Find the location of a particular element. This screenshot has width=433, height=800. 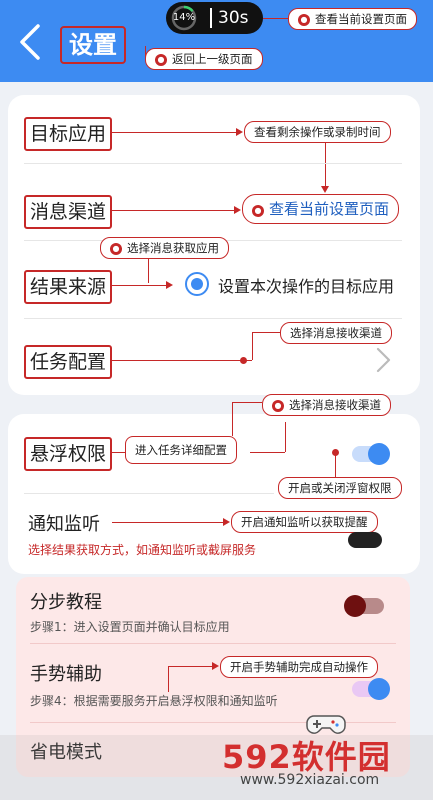

tutorial-subtext: 步骤1：进入设置页面并确认目标应用 is located at coordinates (130, 627).